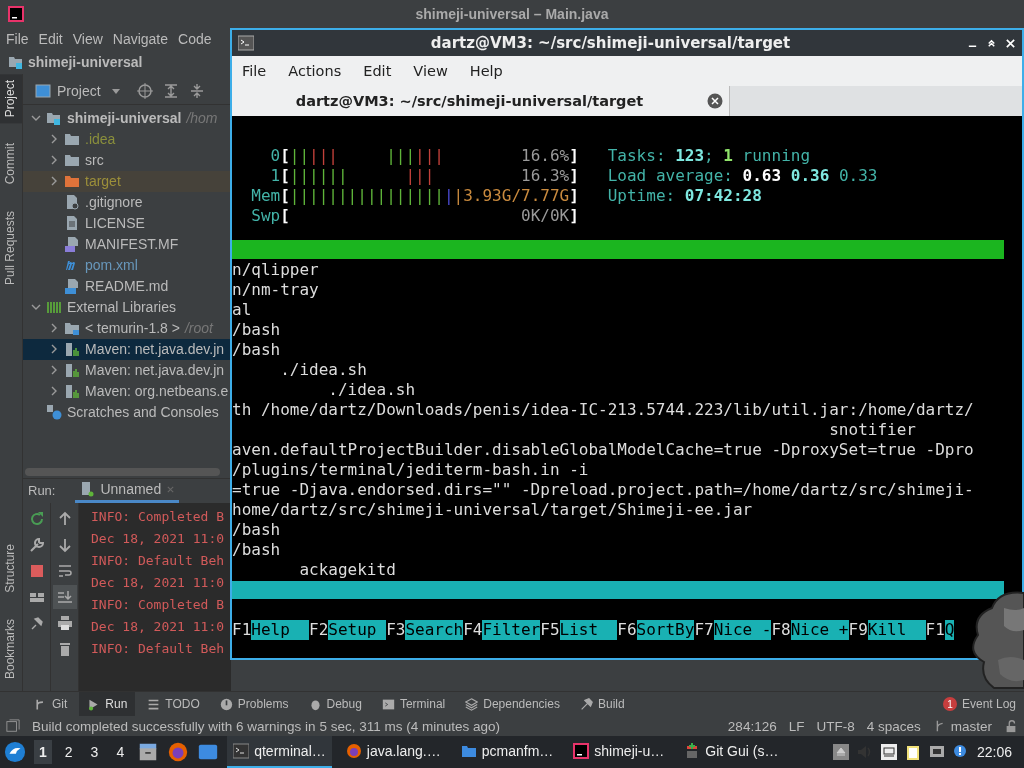 The height and width of the screenshot is (768, 1024). I want to click on menu-item: Actions, so click(315, 71).